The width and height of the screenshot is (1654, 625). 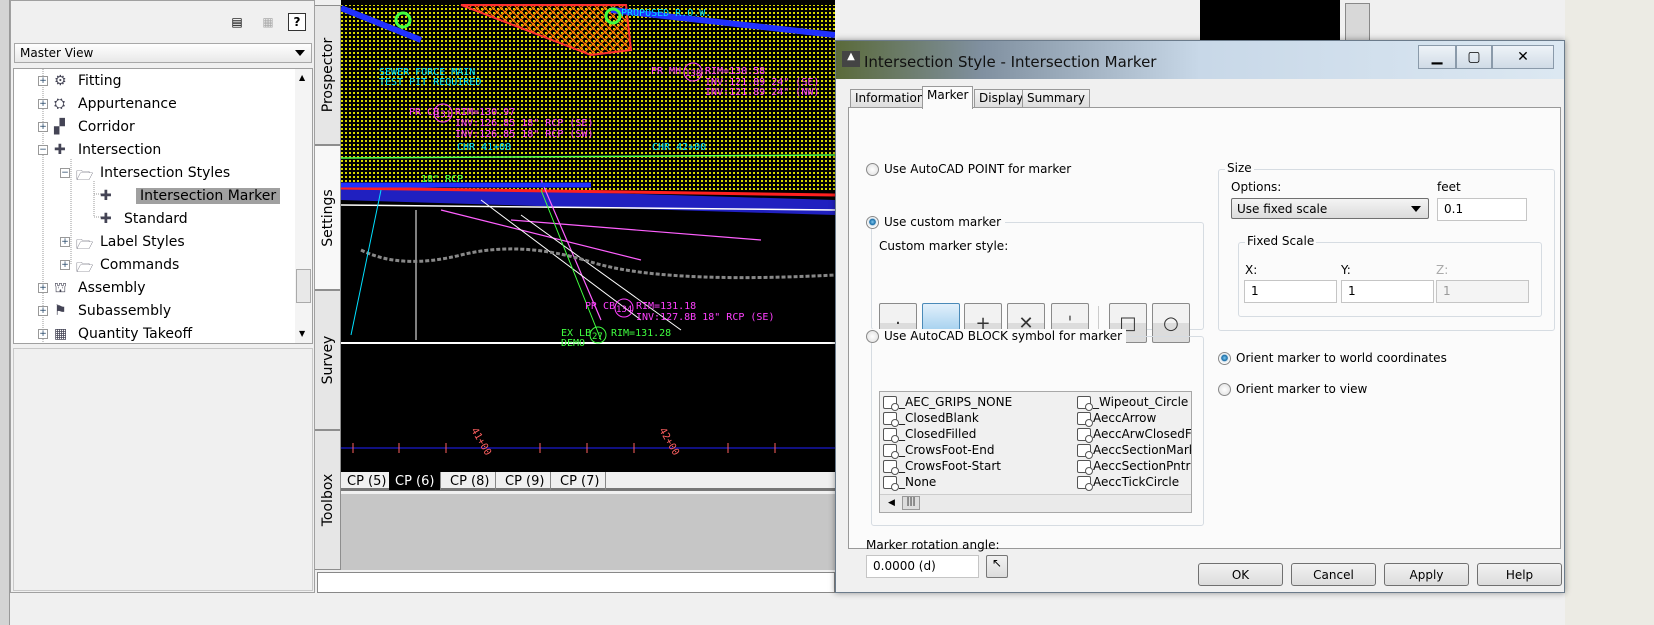 I want to click on horizontal-scrollbar: ◀ |||, so click(x=1035, y=503).